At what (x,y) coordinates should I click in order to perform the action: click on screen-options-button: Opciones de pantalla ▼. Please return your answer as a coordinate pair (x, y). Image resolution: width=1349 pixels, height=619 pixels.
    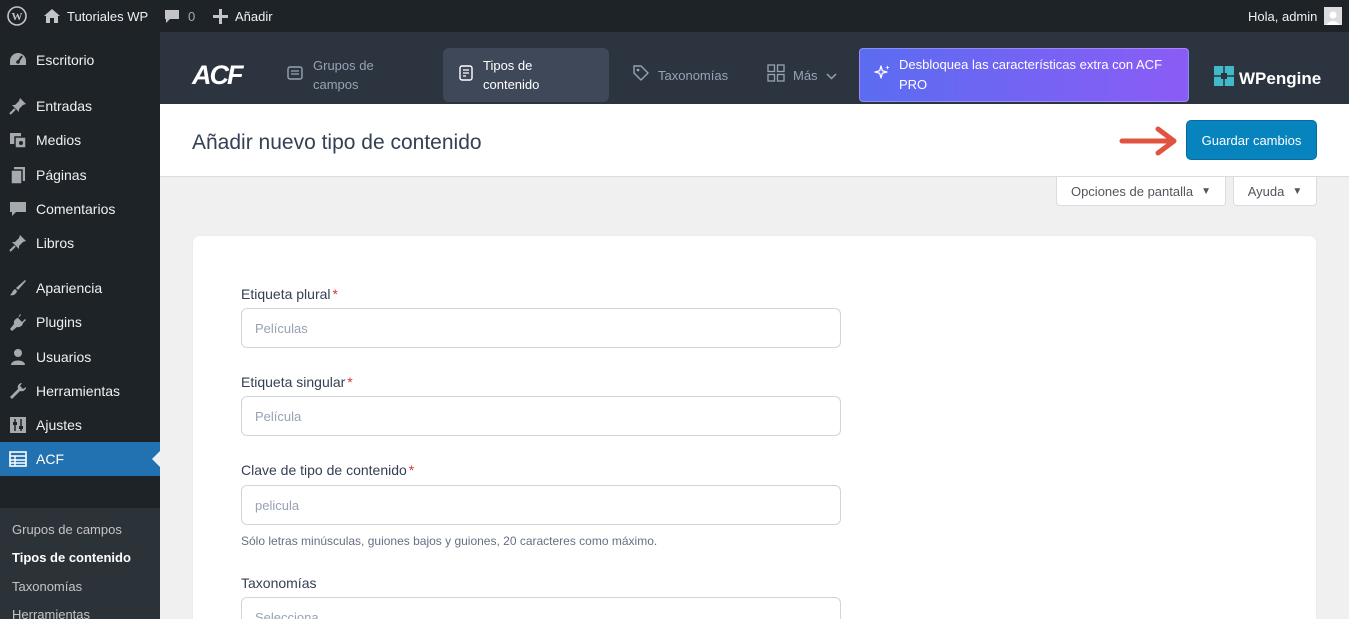
    Looking at the image, I should click on (1141, 191).